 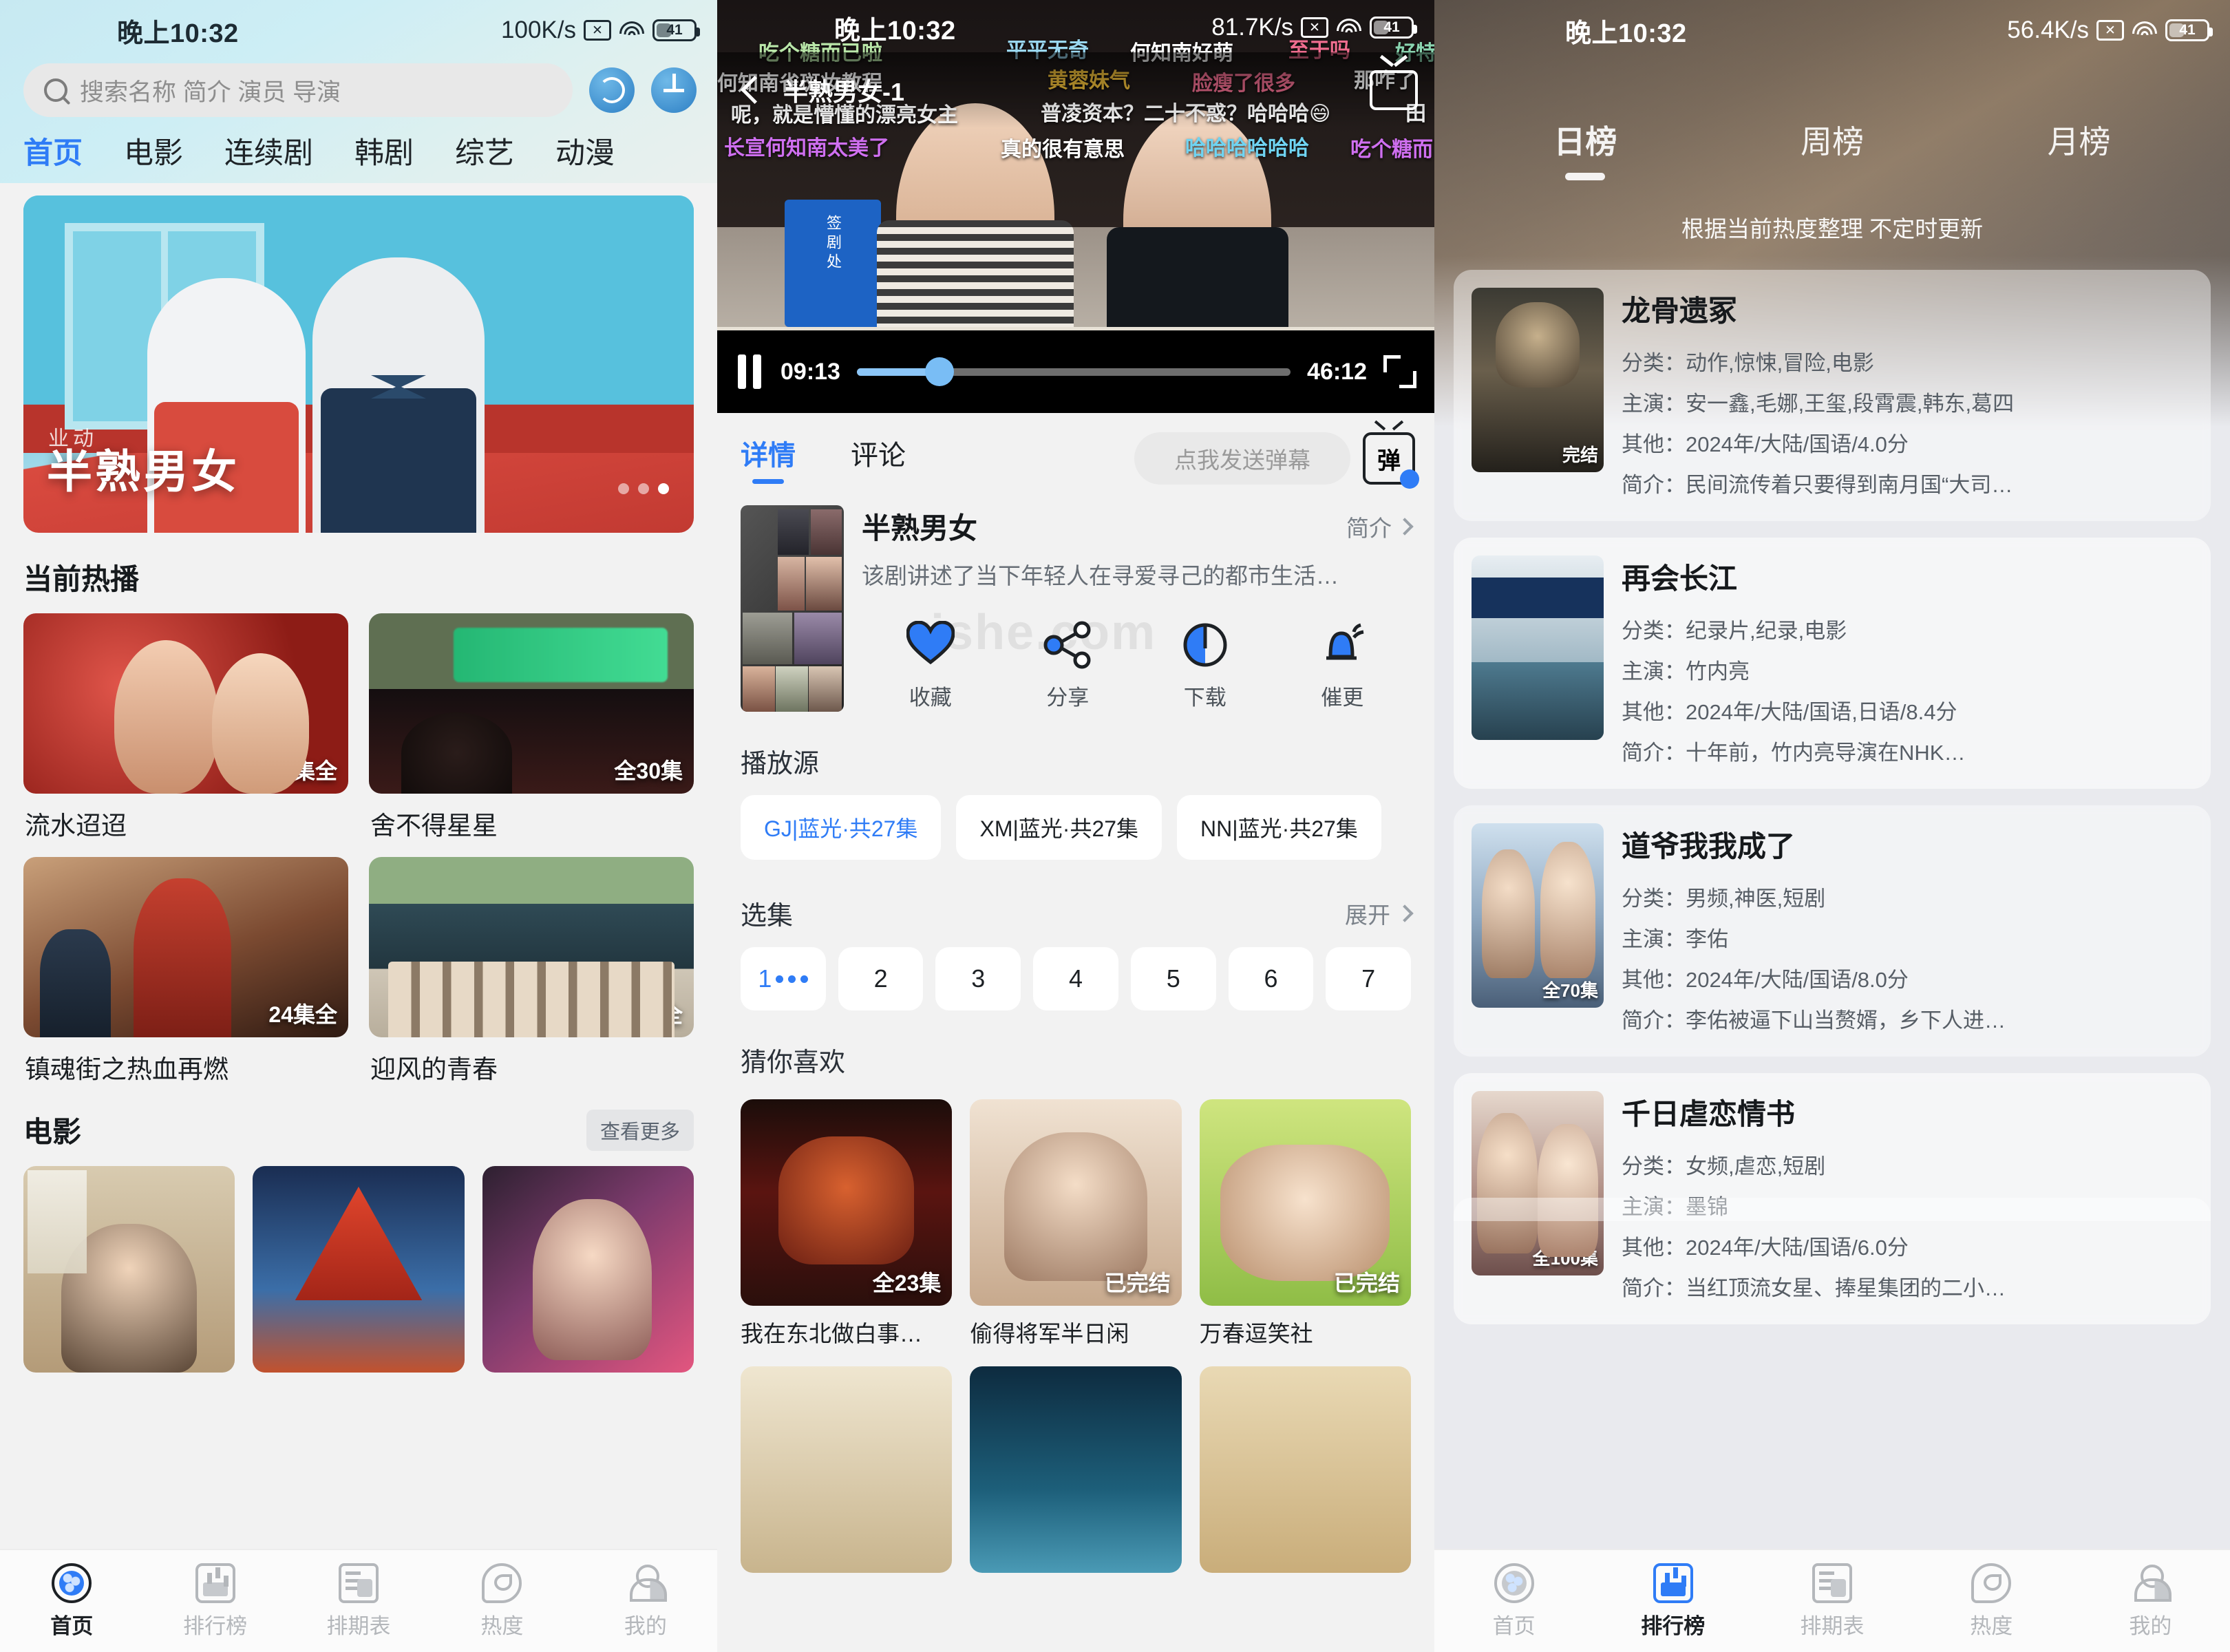 What do you see at coordinates (1242, 458) in the screenshot?
I see `danmaku-input: 点我发送弹幕` at bounding box center [1242, 458].